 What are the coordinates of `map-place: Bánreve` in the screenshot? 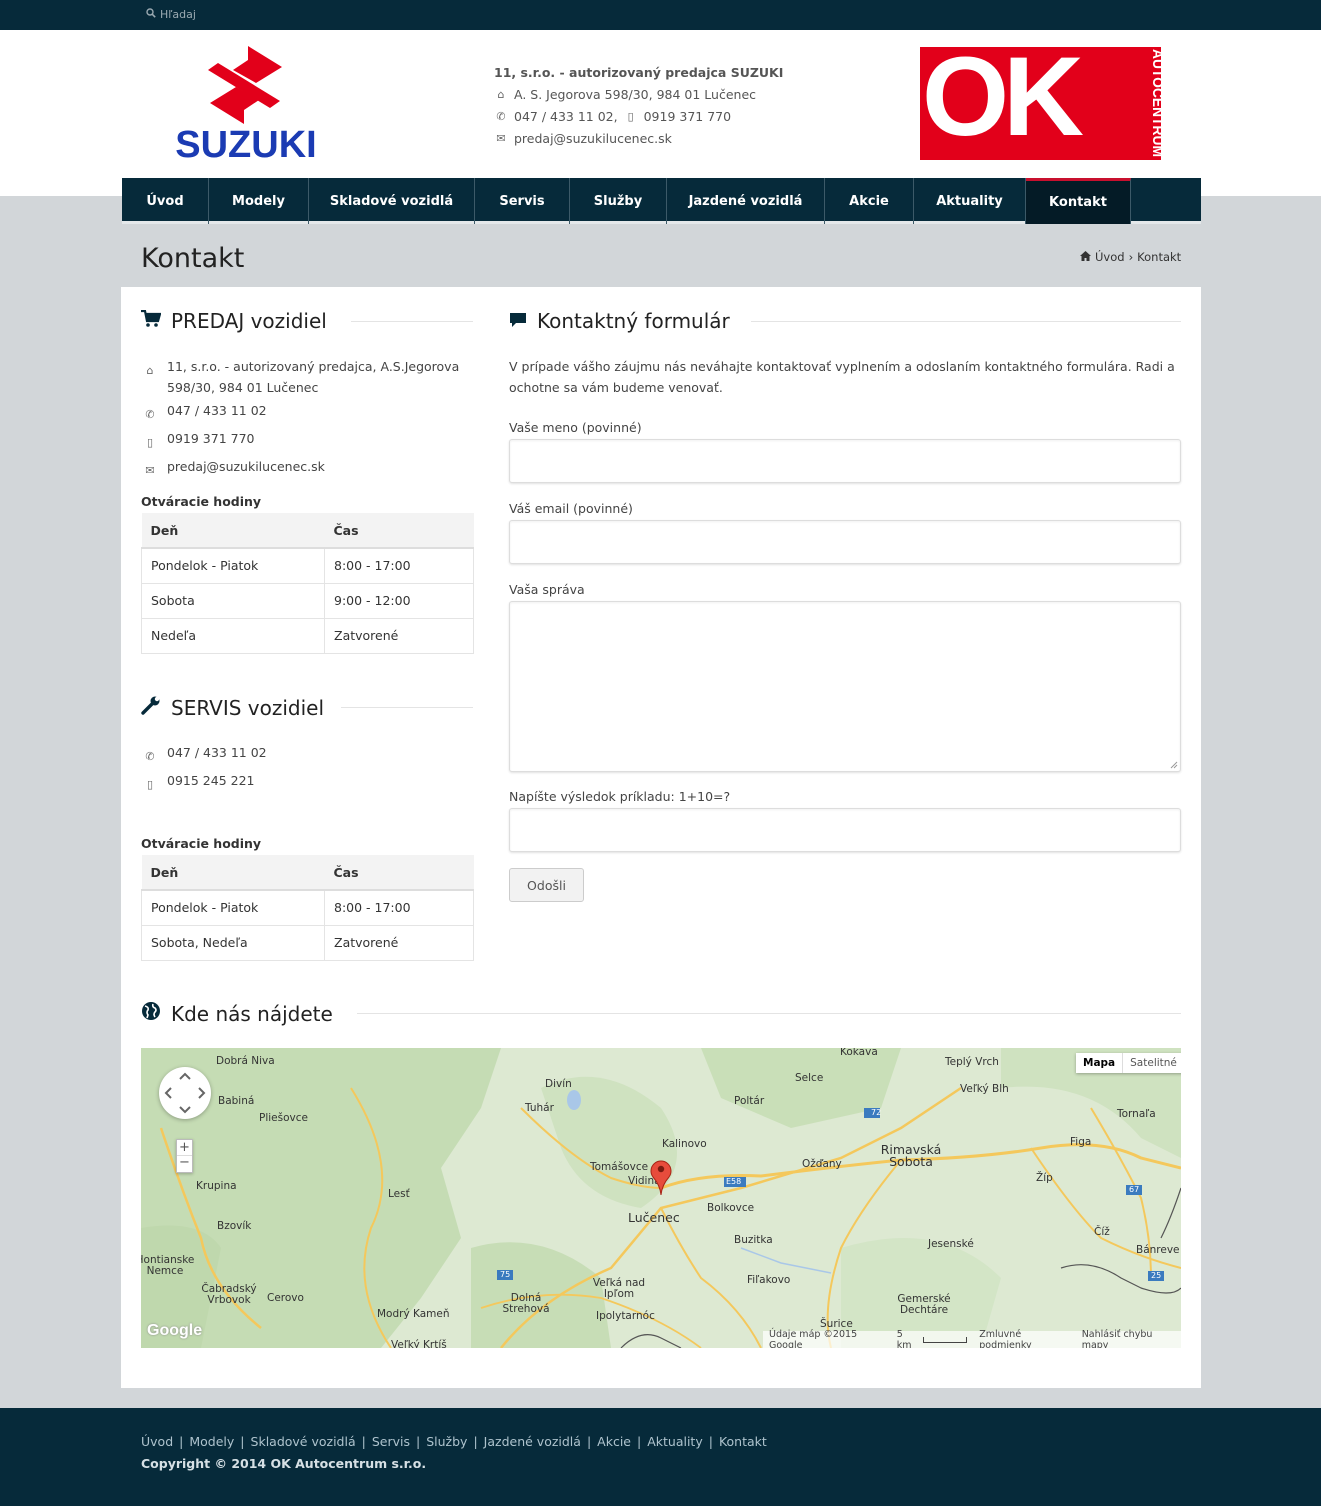 It's located at (1158, 1250).